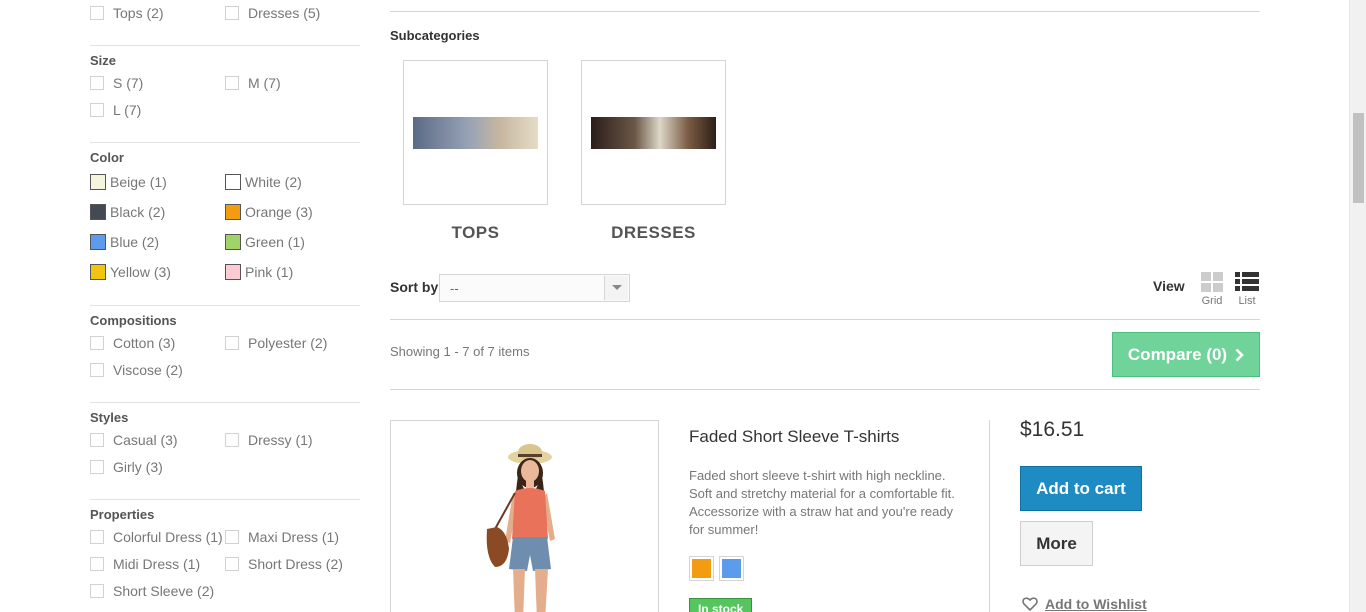 The image size is (1366, 612). What do you see at coordinates (825, 389) in the screenshot?
I see `list-divider` at bounding box center [825, 389].